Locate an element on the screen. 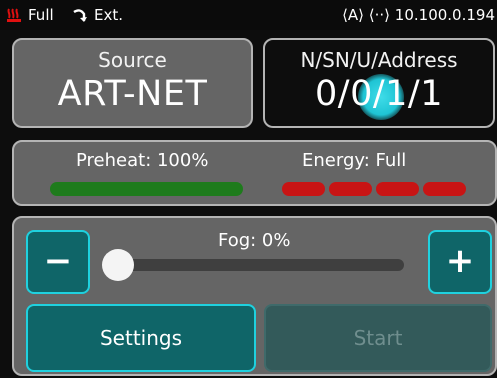 The width and height of the screenshot is (497, 378). status-bar: Full Ext. ⟨A⟩ ⟨··⟩ 10.100.0.194 is located at coordinates (248, 15).